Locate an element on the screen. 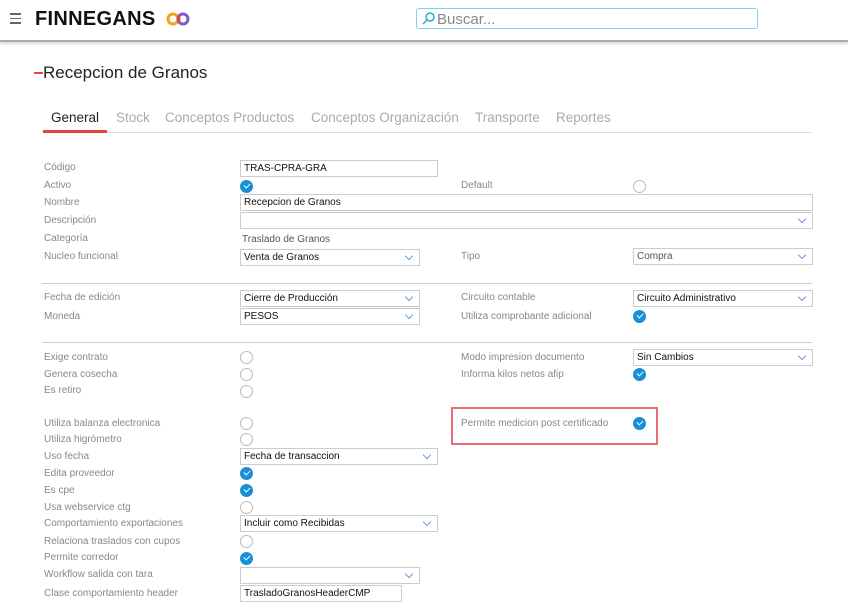 The image size is (848, 613). activo-label: Activo is located at coordinates (58, 185).